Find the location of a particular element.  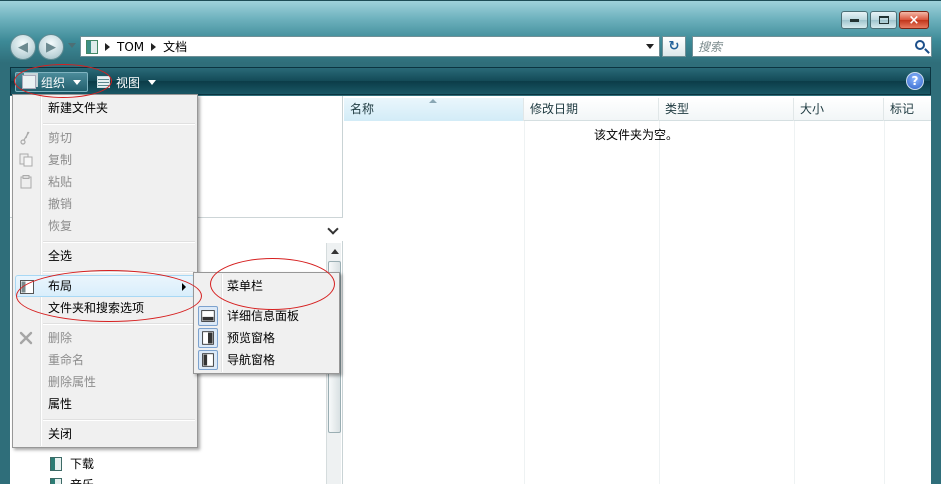

submenu-item-navigation-pane: 导航窗格 is located at coordinates (266, 360).